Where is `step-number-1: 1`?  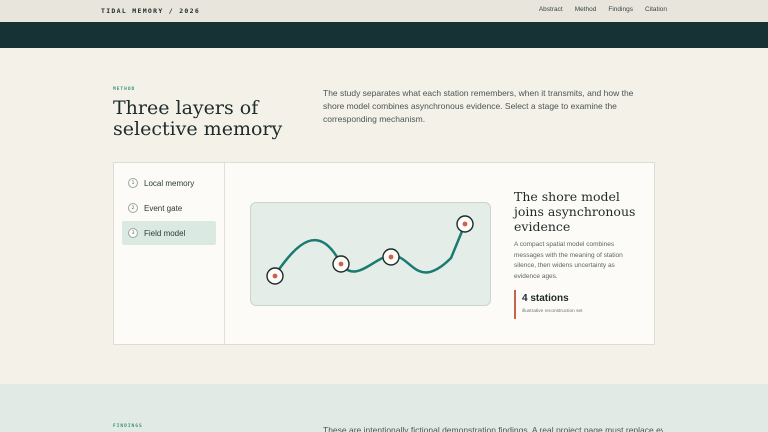
step-number-1: 1 is located at coordinates (133, 183).